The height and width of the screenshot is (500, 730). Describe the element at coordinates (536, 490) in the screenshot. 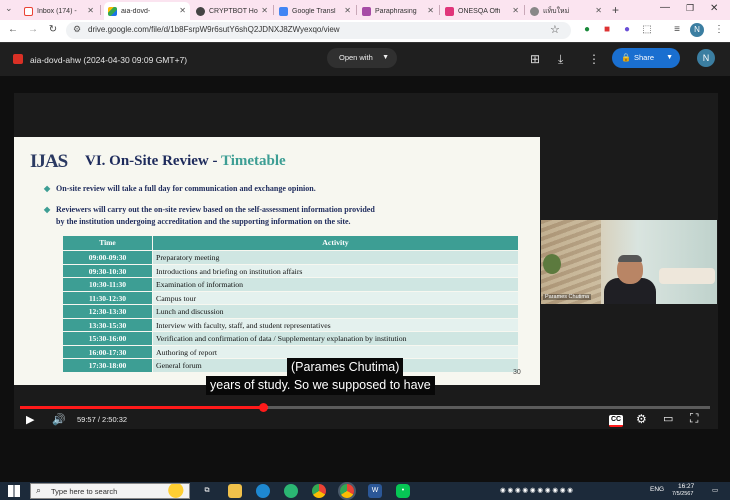

I see `tray-icons: ◉ ◉ ◉ ◉ ◉ ◉ ◉ ◉ ◉ ◉` at that location.